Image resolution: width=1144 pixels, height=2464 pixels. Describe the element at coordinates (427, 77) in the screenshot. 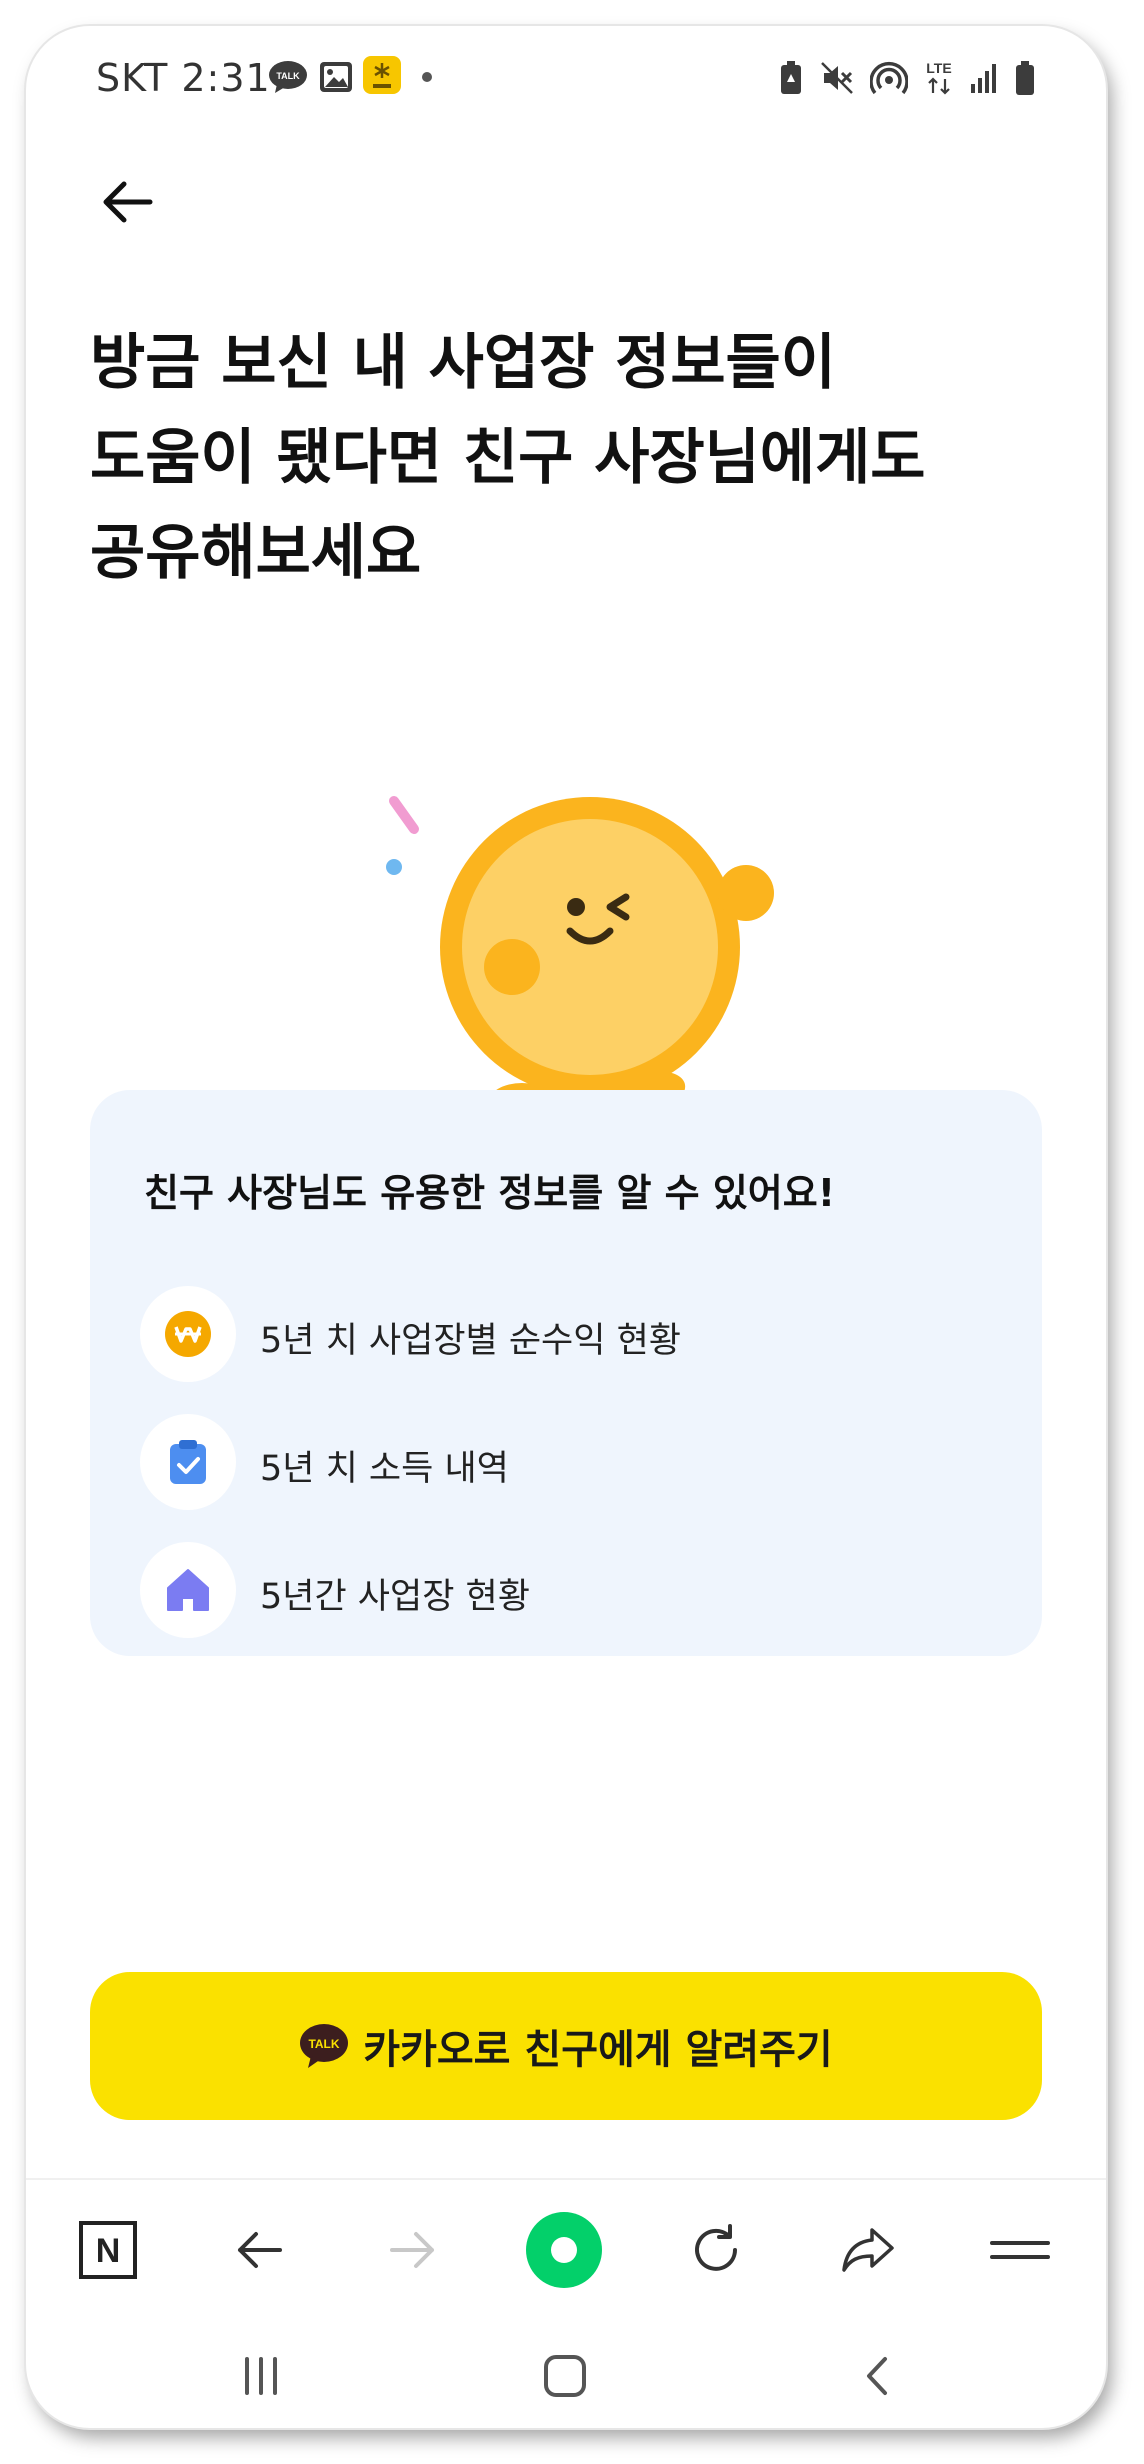

I see `notification-dot-icon` at that location.